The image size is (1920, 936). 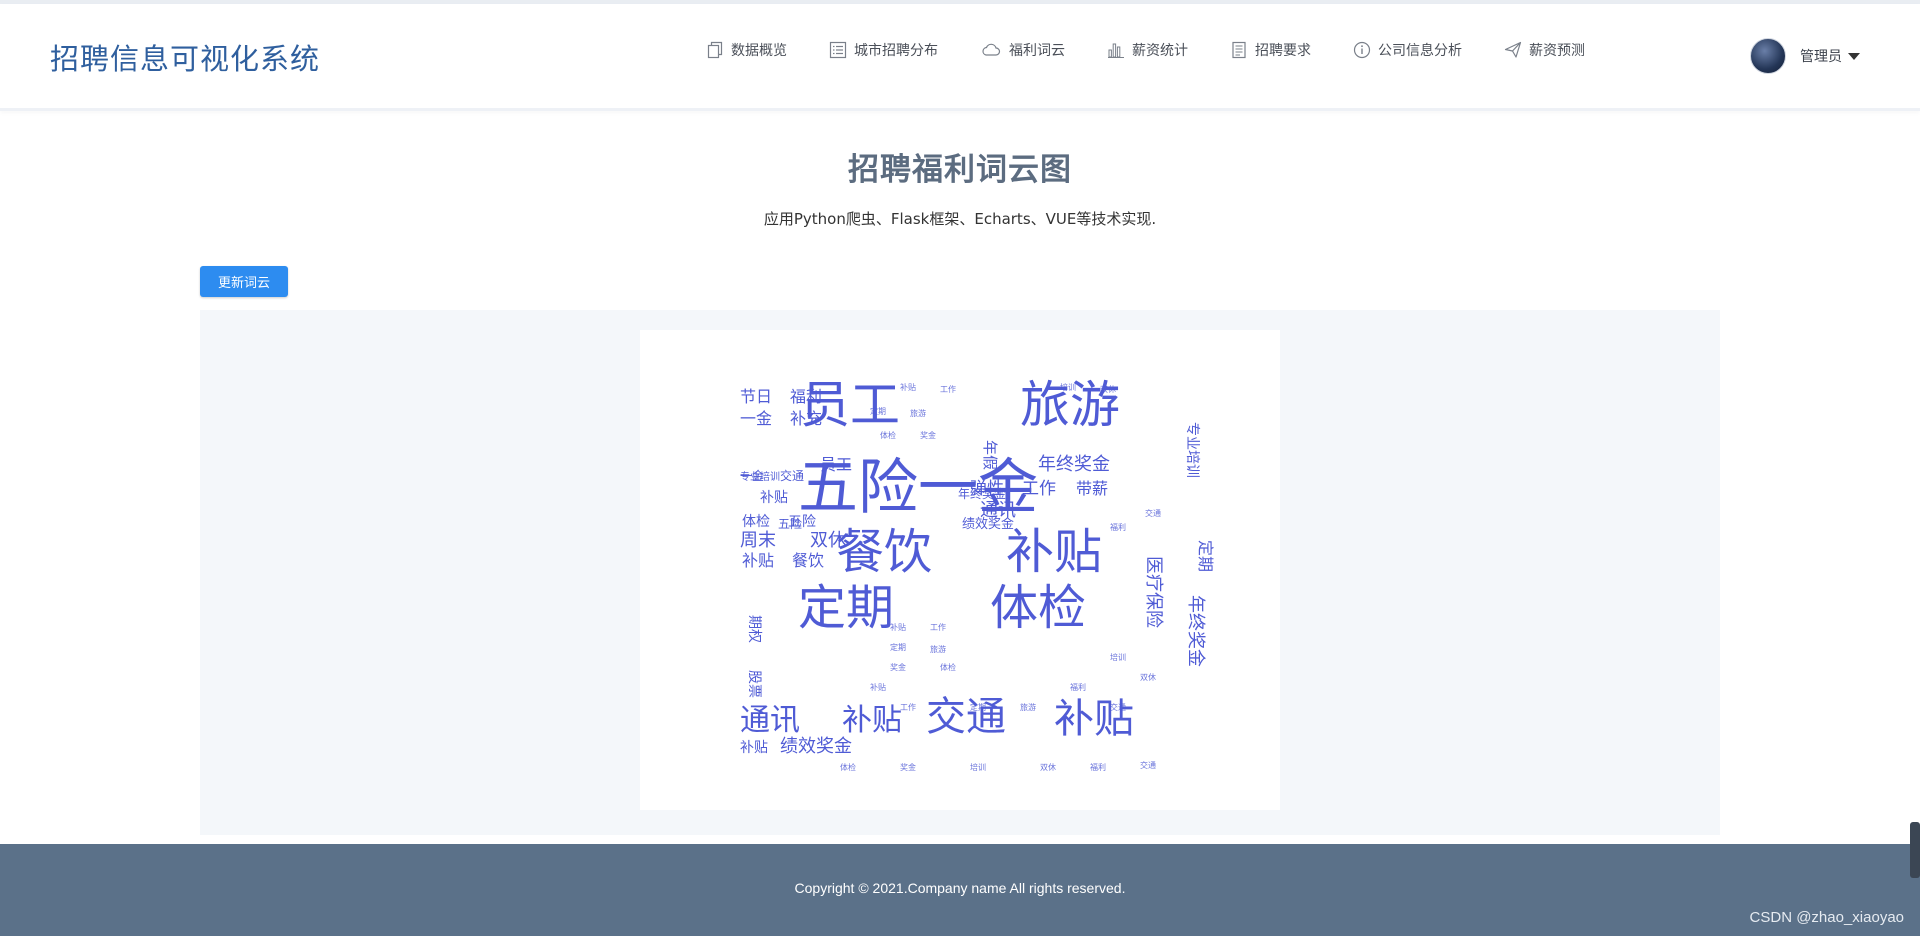 What do you see at coordinates (770, 720) in the screenshot?
I see `wordcloud-word: 通讯` at bounding box center [770, 720].